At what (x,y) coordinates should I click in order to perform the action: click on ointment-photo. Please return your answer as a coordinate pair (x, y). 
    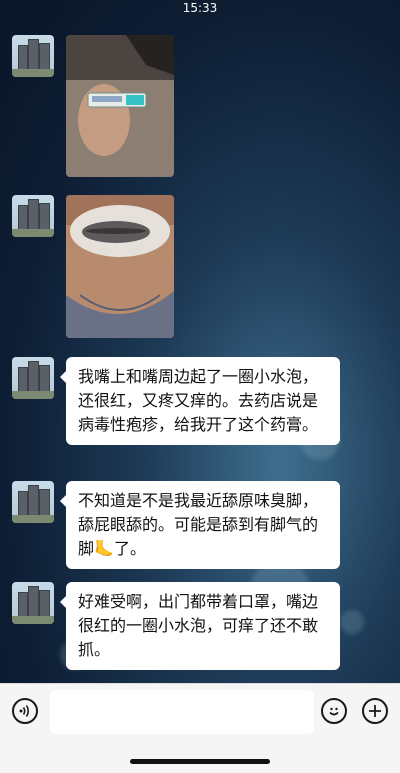
    Looking at the image, I should click on (120, 106).